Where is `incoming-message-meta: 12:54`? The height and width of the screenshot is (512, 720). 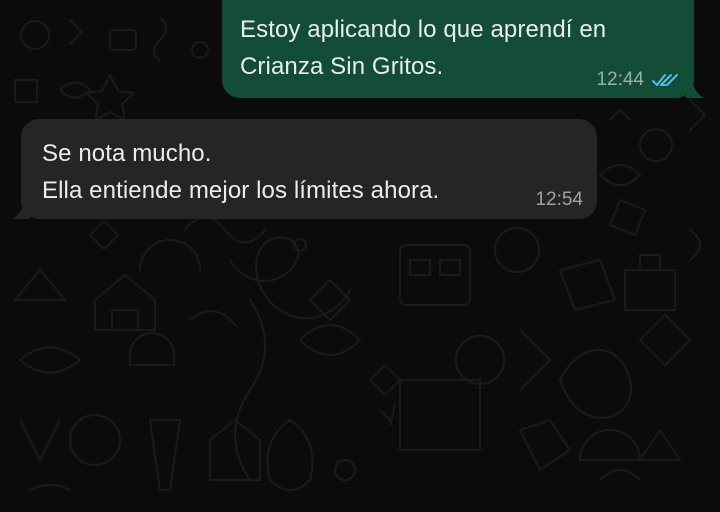 incoming-message-meta: 12:54 is located at coordinates (559, 199).